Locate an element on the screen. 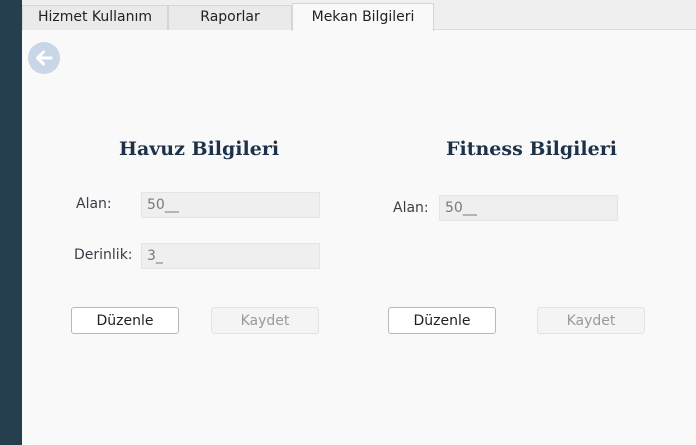 The width and height of the screenshot is (696, 445). arrow-left-icon is located at coordinates (44, 58).